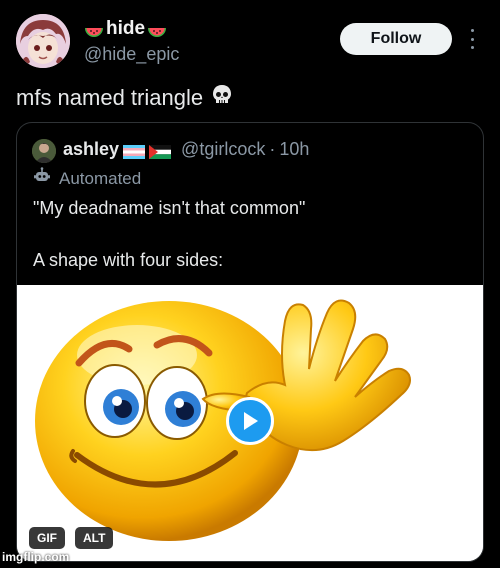  I want to click on post-text: mfs named triangle, so click(110, 97).